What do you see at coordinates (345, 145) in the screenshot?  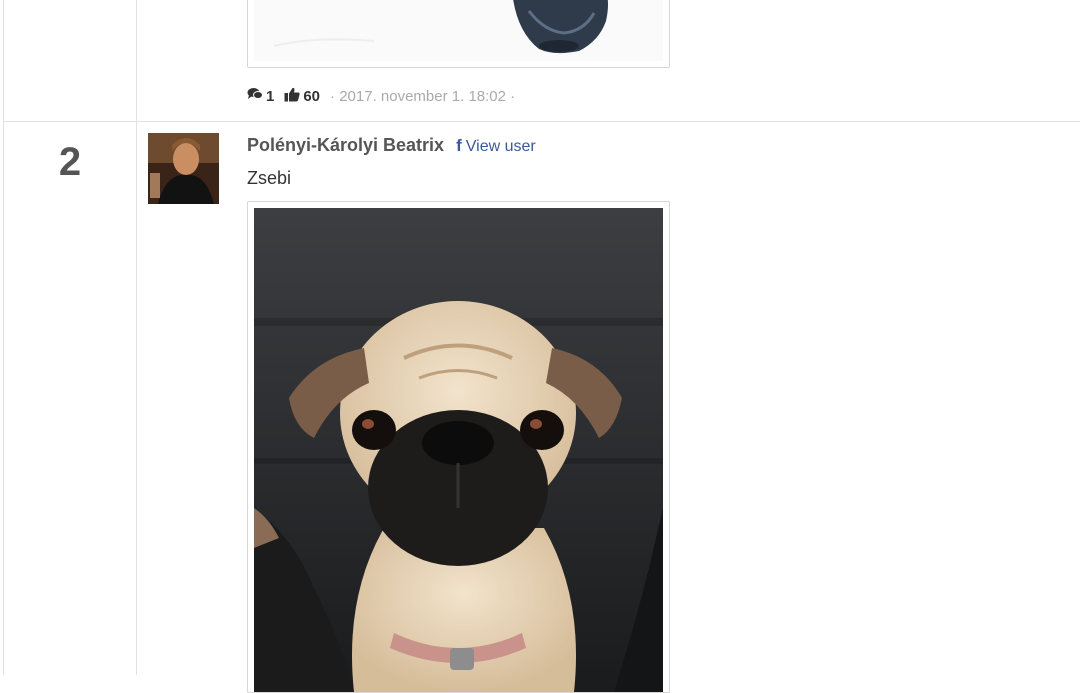 I see `user-name: Polényi-Károlyi Beatrix` at bounding box center [345, 145].